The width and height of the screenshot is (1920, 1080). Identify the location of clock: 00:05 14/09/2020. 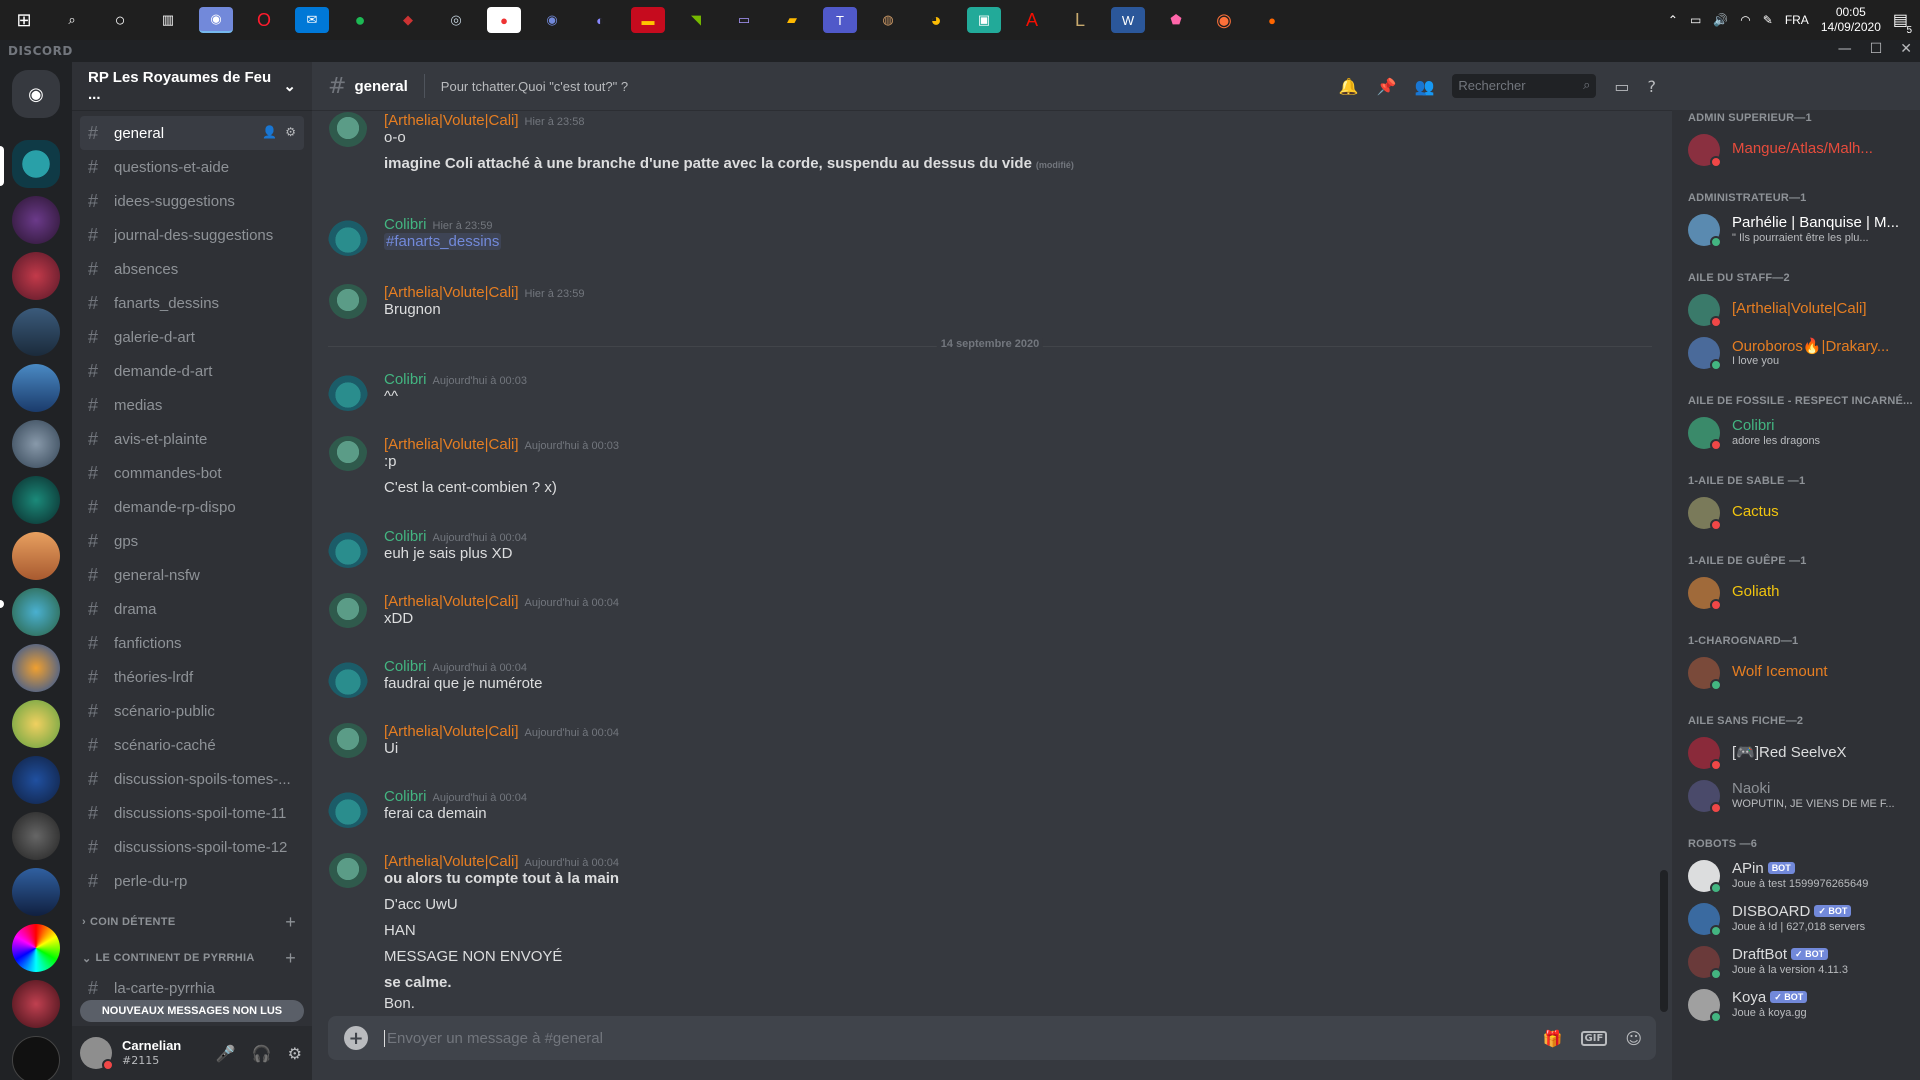
(1851, 20).